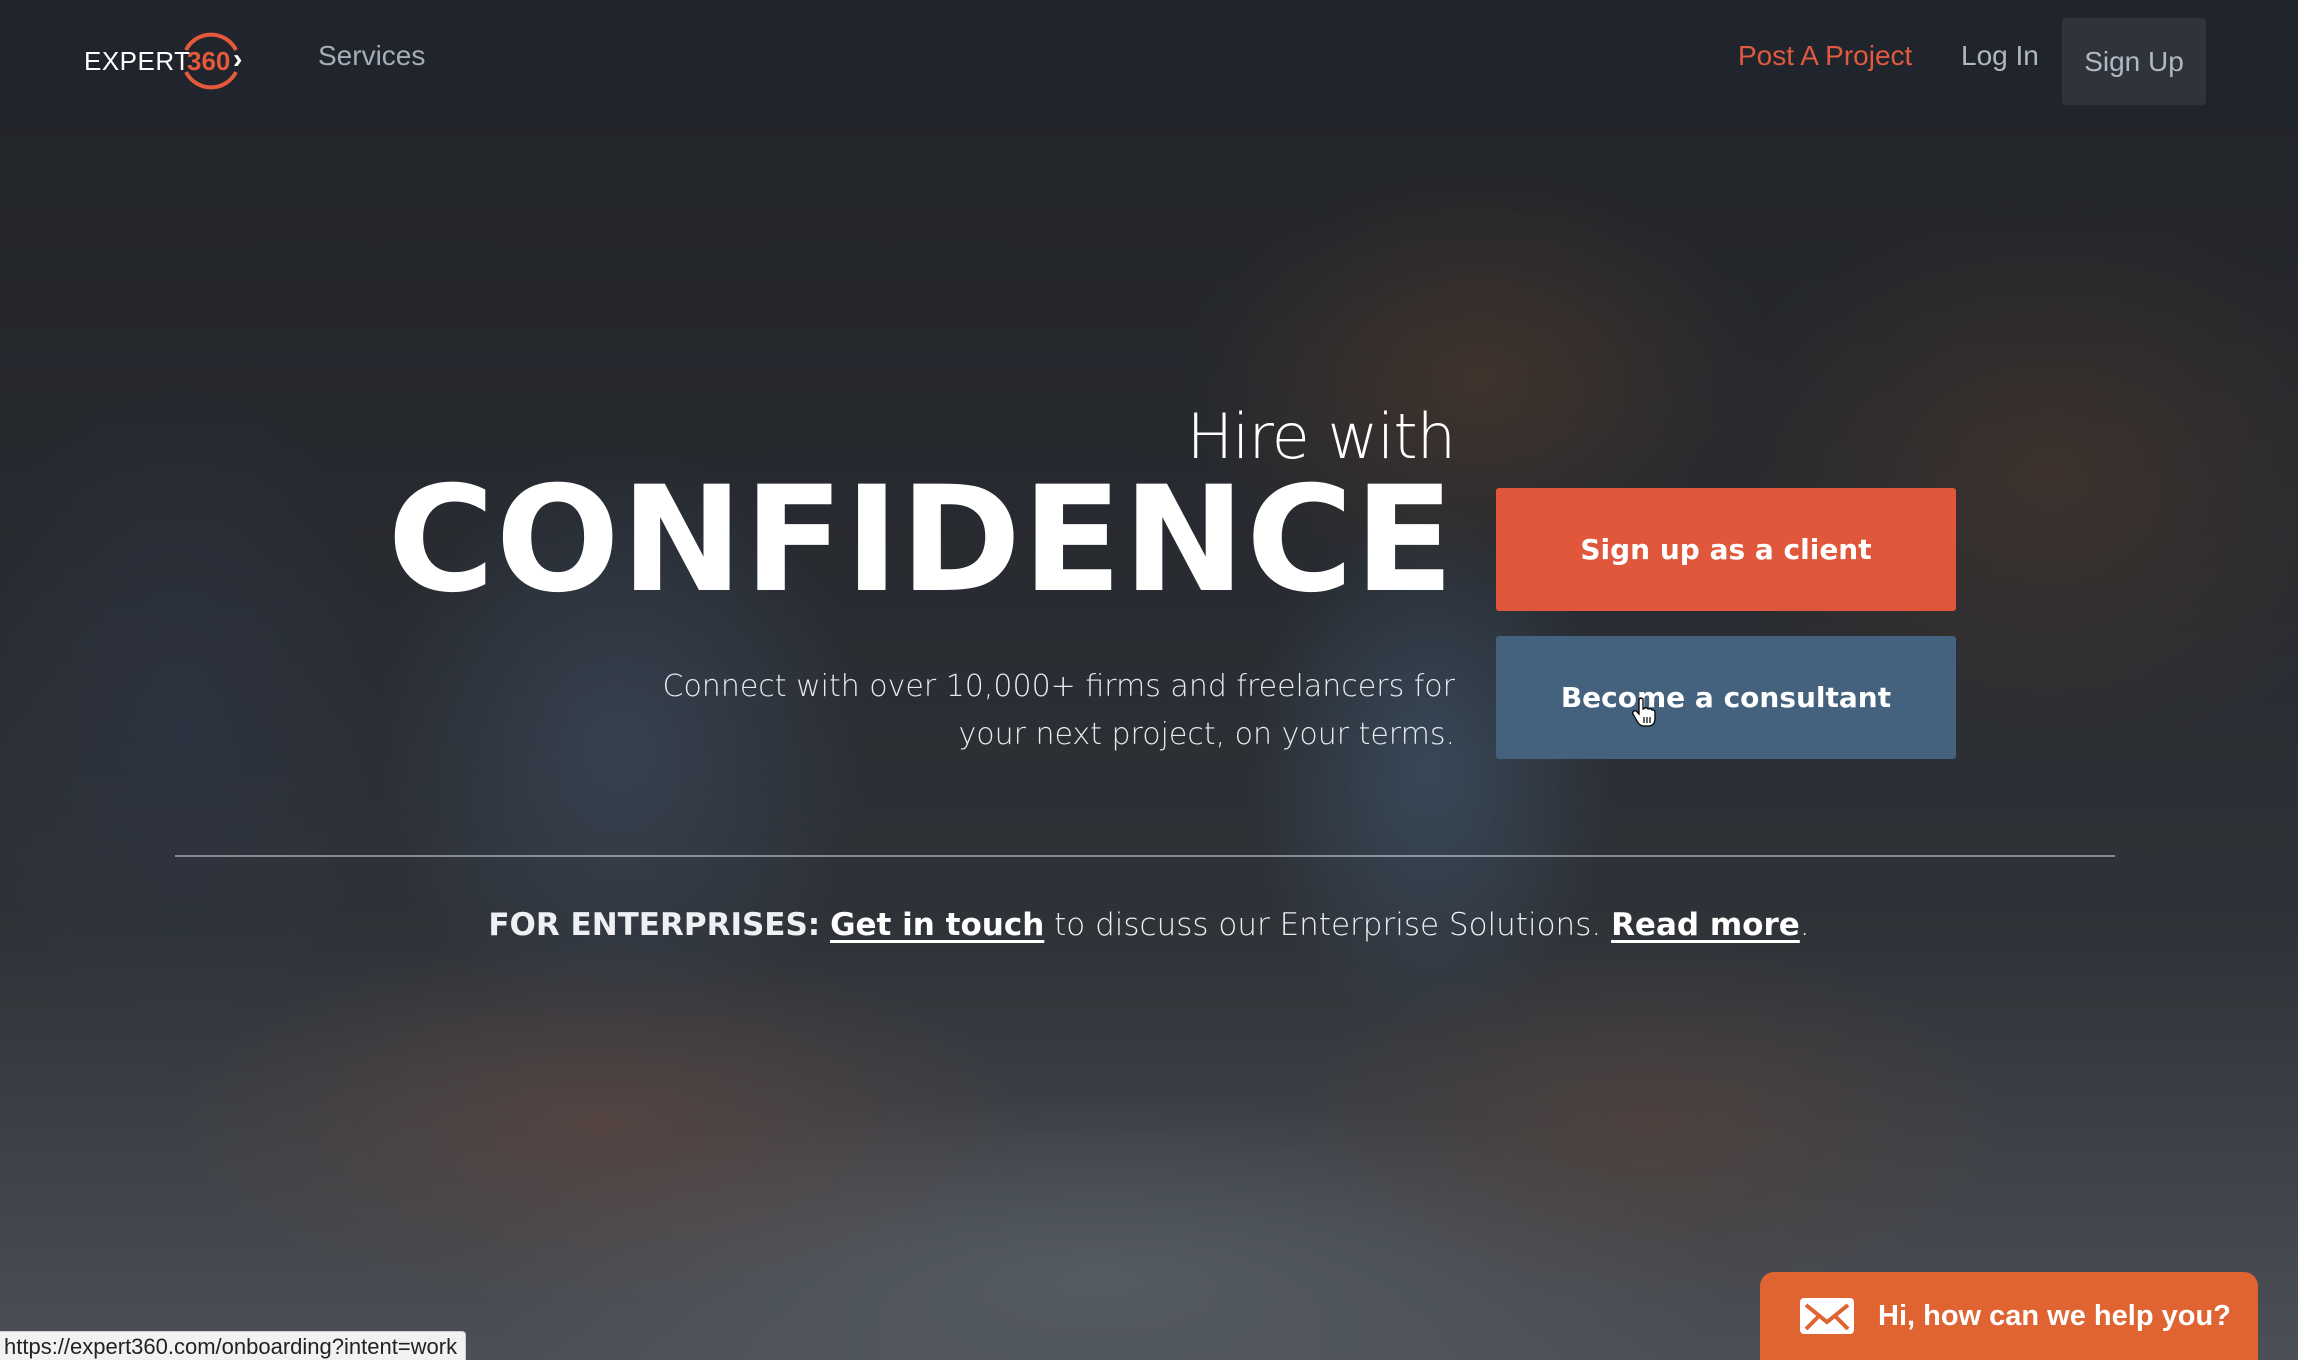  What do you see at coordinates (1827, 1316) in the screenshot?
I see `mail-icon` at bounding box center [1827, 1316].